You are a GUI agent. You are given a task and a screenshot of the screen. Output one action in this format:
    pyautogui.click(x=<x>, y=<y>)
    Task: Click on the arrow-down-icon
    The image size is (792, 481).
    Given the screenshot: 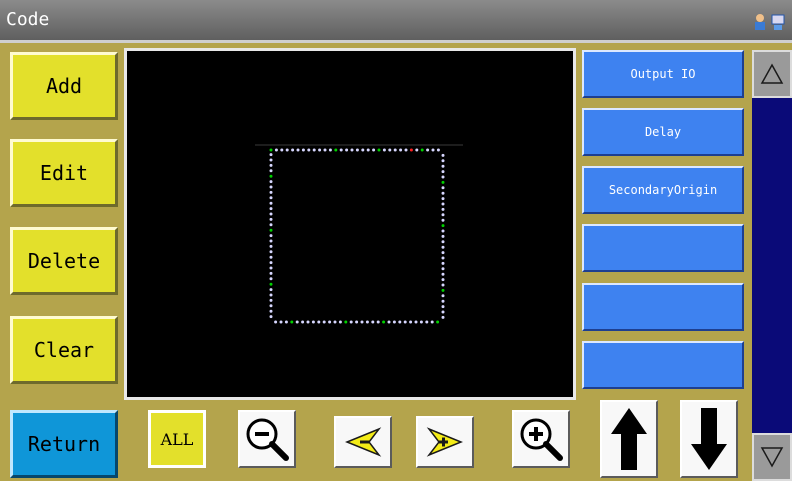 What is the action you would take?
    pyautogui.click(x=709, y=439)
    